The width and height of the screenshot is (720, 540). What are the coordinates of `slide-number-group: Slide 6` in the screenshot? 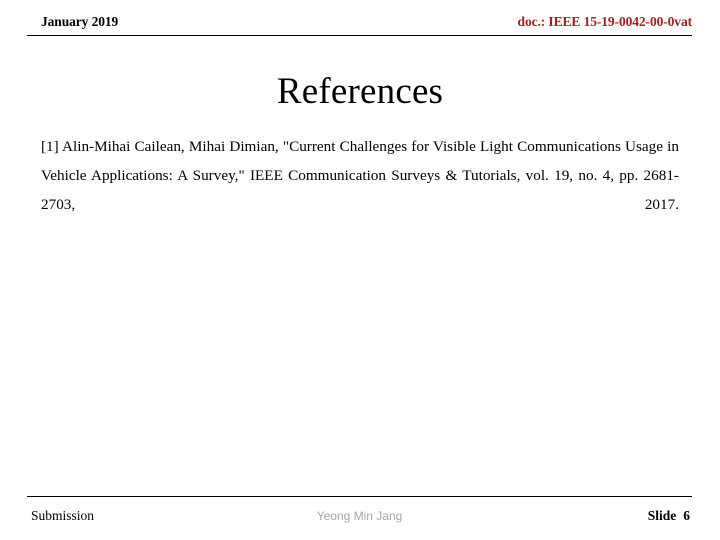 It's located at (669, 516).